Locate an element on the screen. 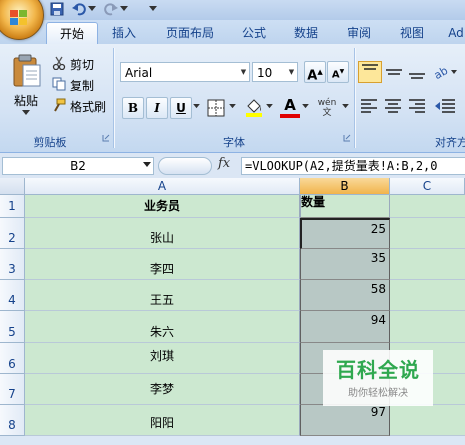 This screenshot has width=465, height=445. font-name-value: Arial is located at coordinates (139, 73).